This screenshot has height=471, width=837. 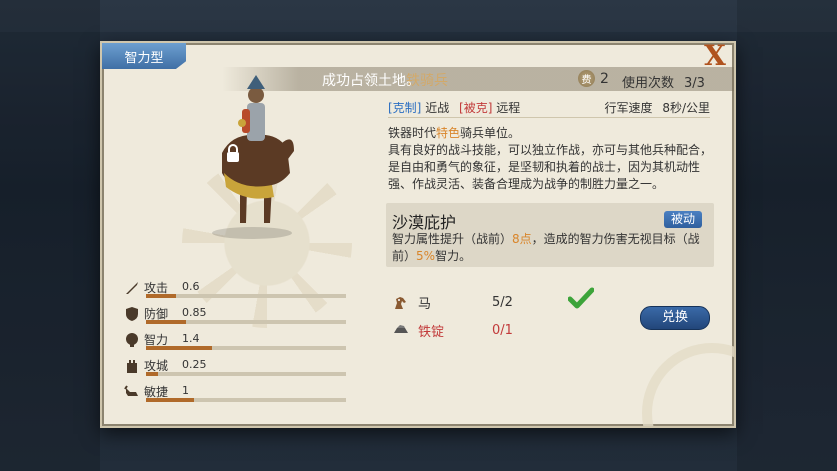 I want to click on unit-portrait, so click(x=253, y=157).